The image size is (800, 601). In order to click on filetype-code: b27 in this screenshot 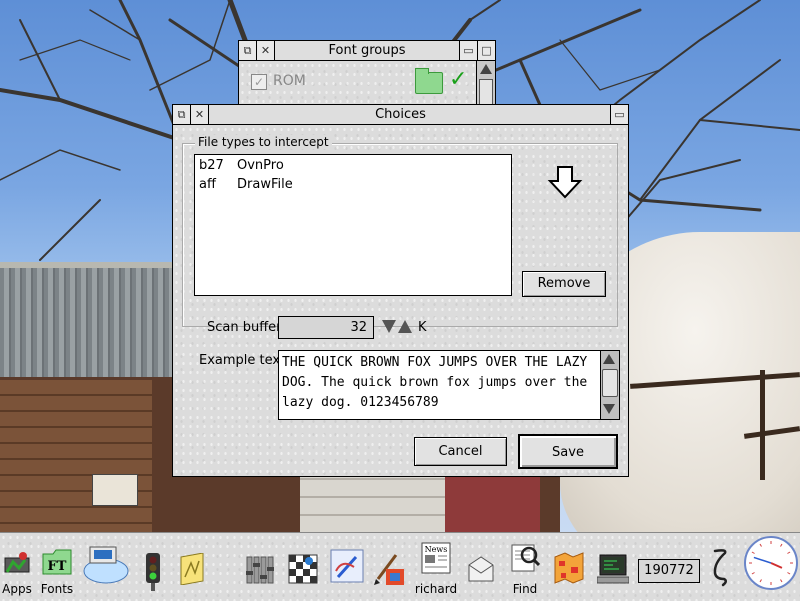, I will do `click(211, 165)`.